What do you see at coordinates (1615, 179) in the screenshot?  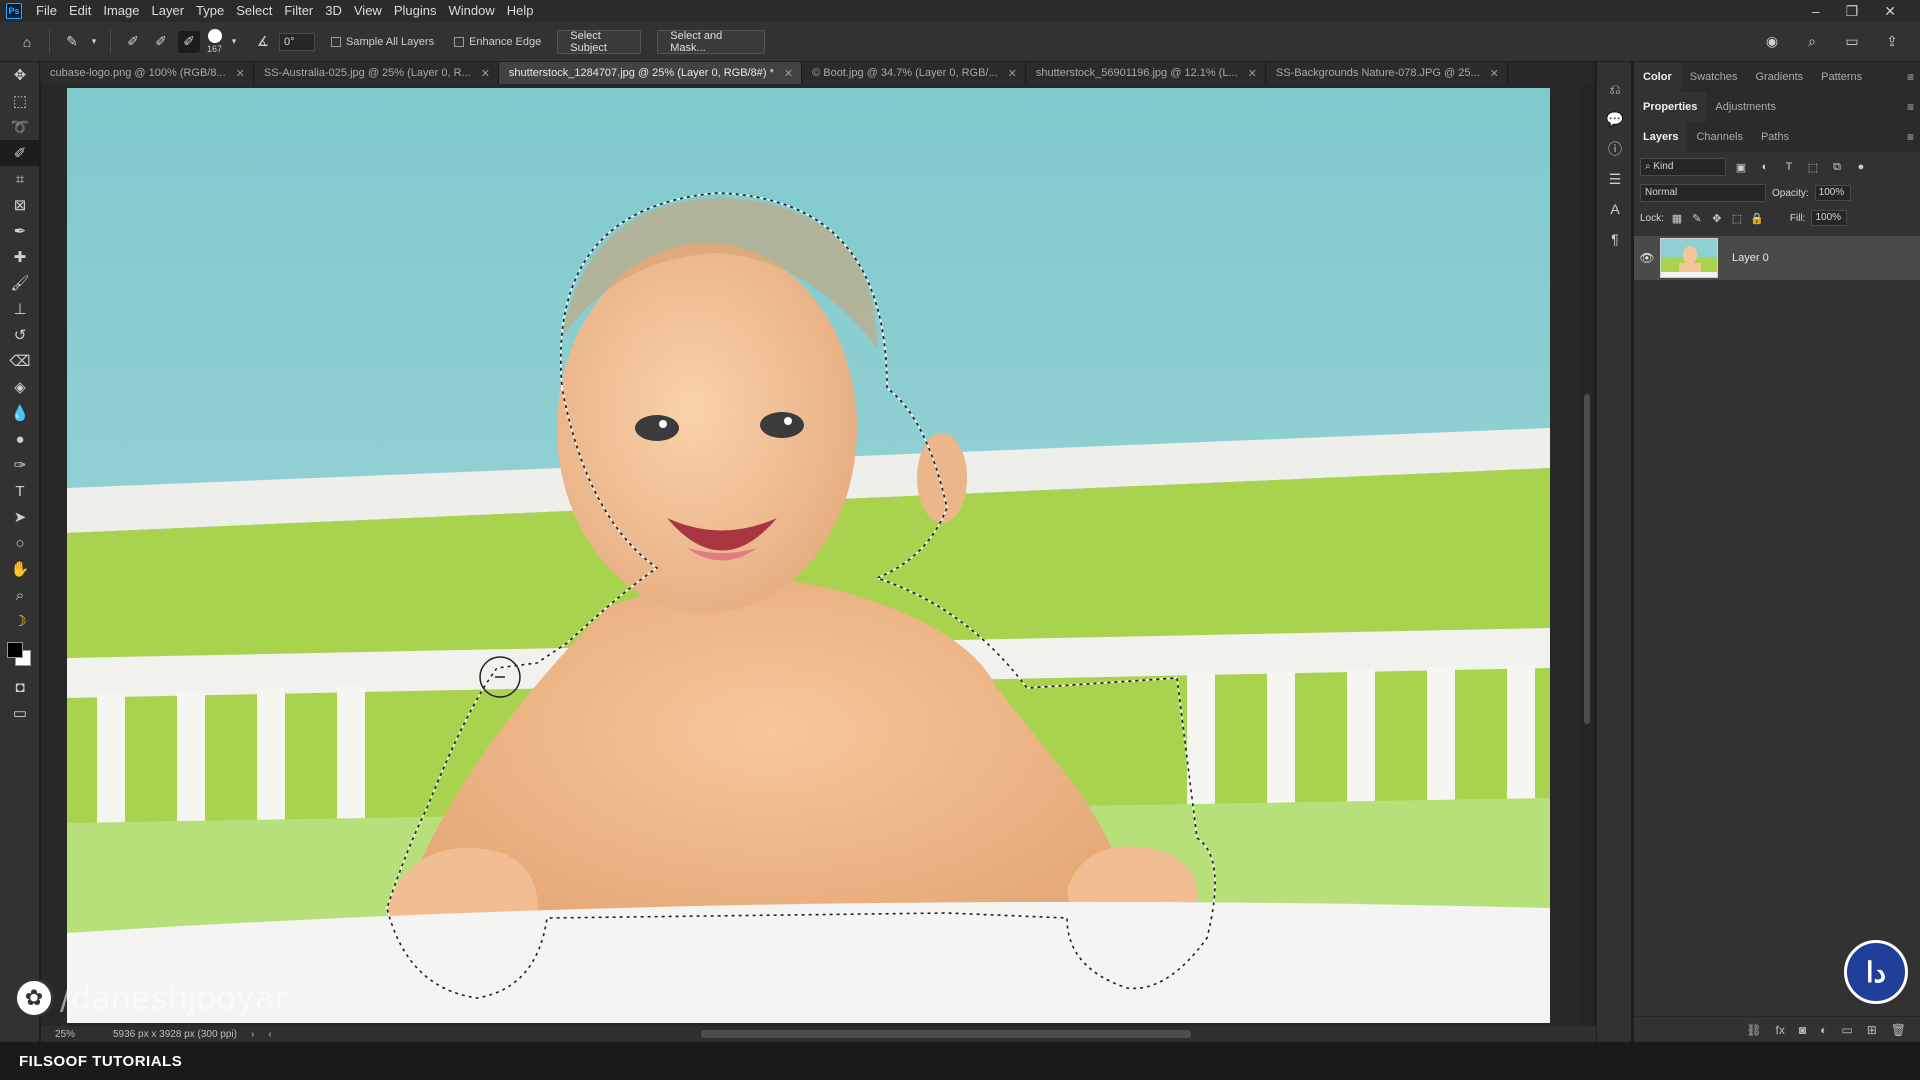 I see `libraries-icon: ☰` at bounding box center [1615, 179].